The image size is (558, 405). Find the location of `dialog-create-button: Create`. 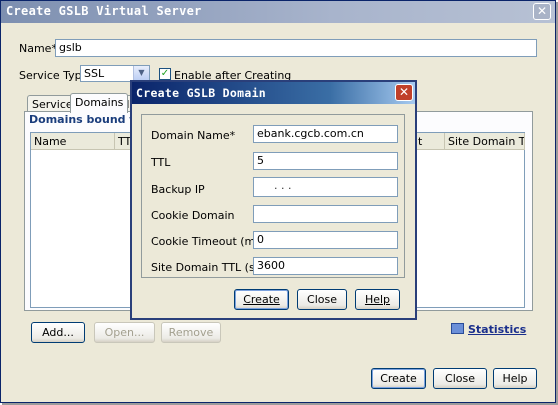

dialog-create-button: Create is located at coordinates (261, 299).